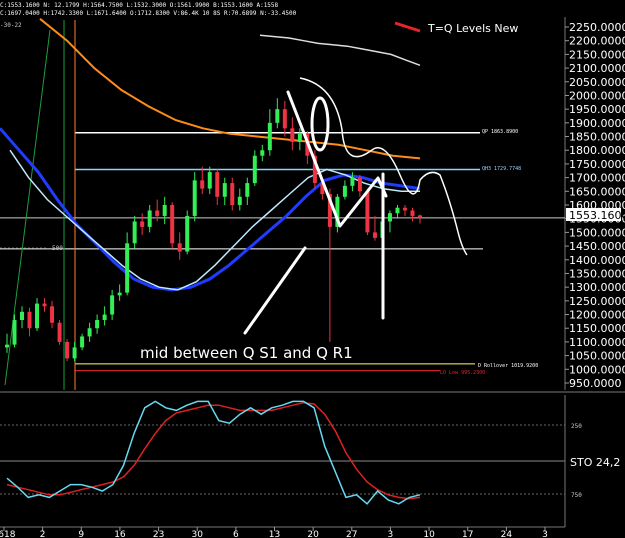 Image resolution: width=625 pixels, height=538 pixels. I want to click on level-label-rollover: D Rollover 1019.9200, so click(508, 366).